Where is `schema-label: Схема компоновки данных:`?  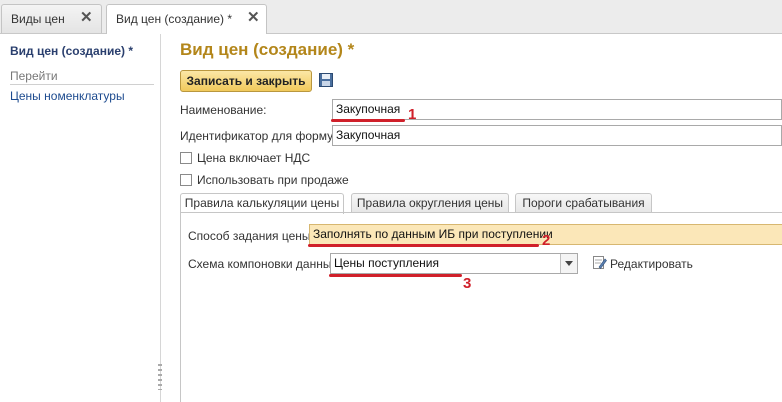 schema-label: Схема компоновки данных: is located at coordinates (264, 264).